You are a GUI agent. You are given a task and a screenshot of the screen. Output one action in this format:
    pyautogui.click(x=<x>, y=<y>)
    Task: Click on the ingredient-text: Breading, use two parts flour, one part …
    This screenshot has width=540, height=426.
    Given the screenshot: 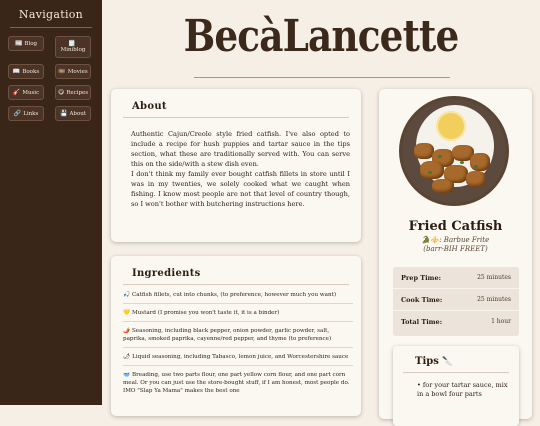 What is the action you would take?
    pyautogui.click(x=236, y=383)
    